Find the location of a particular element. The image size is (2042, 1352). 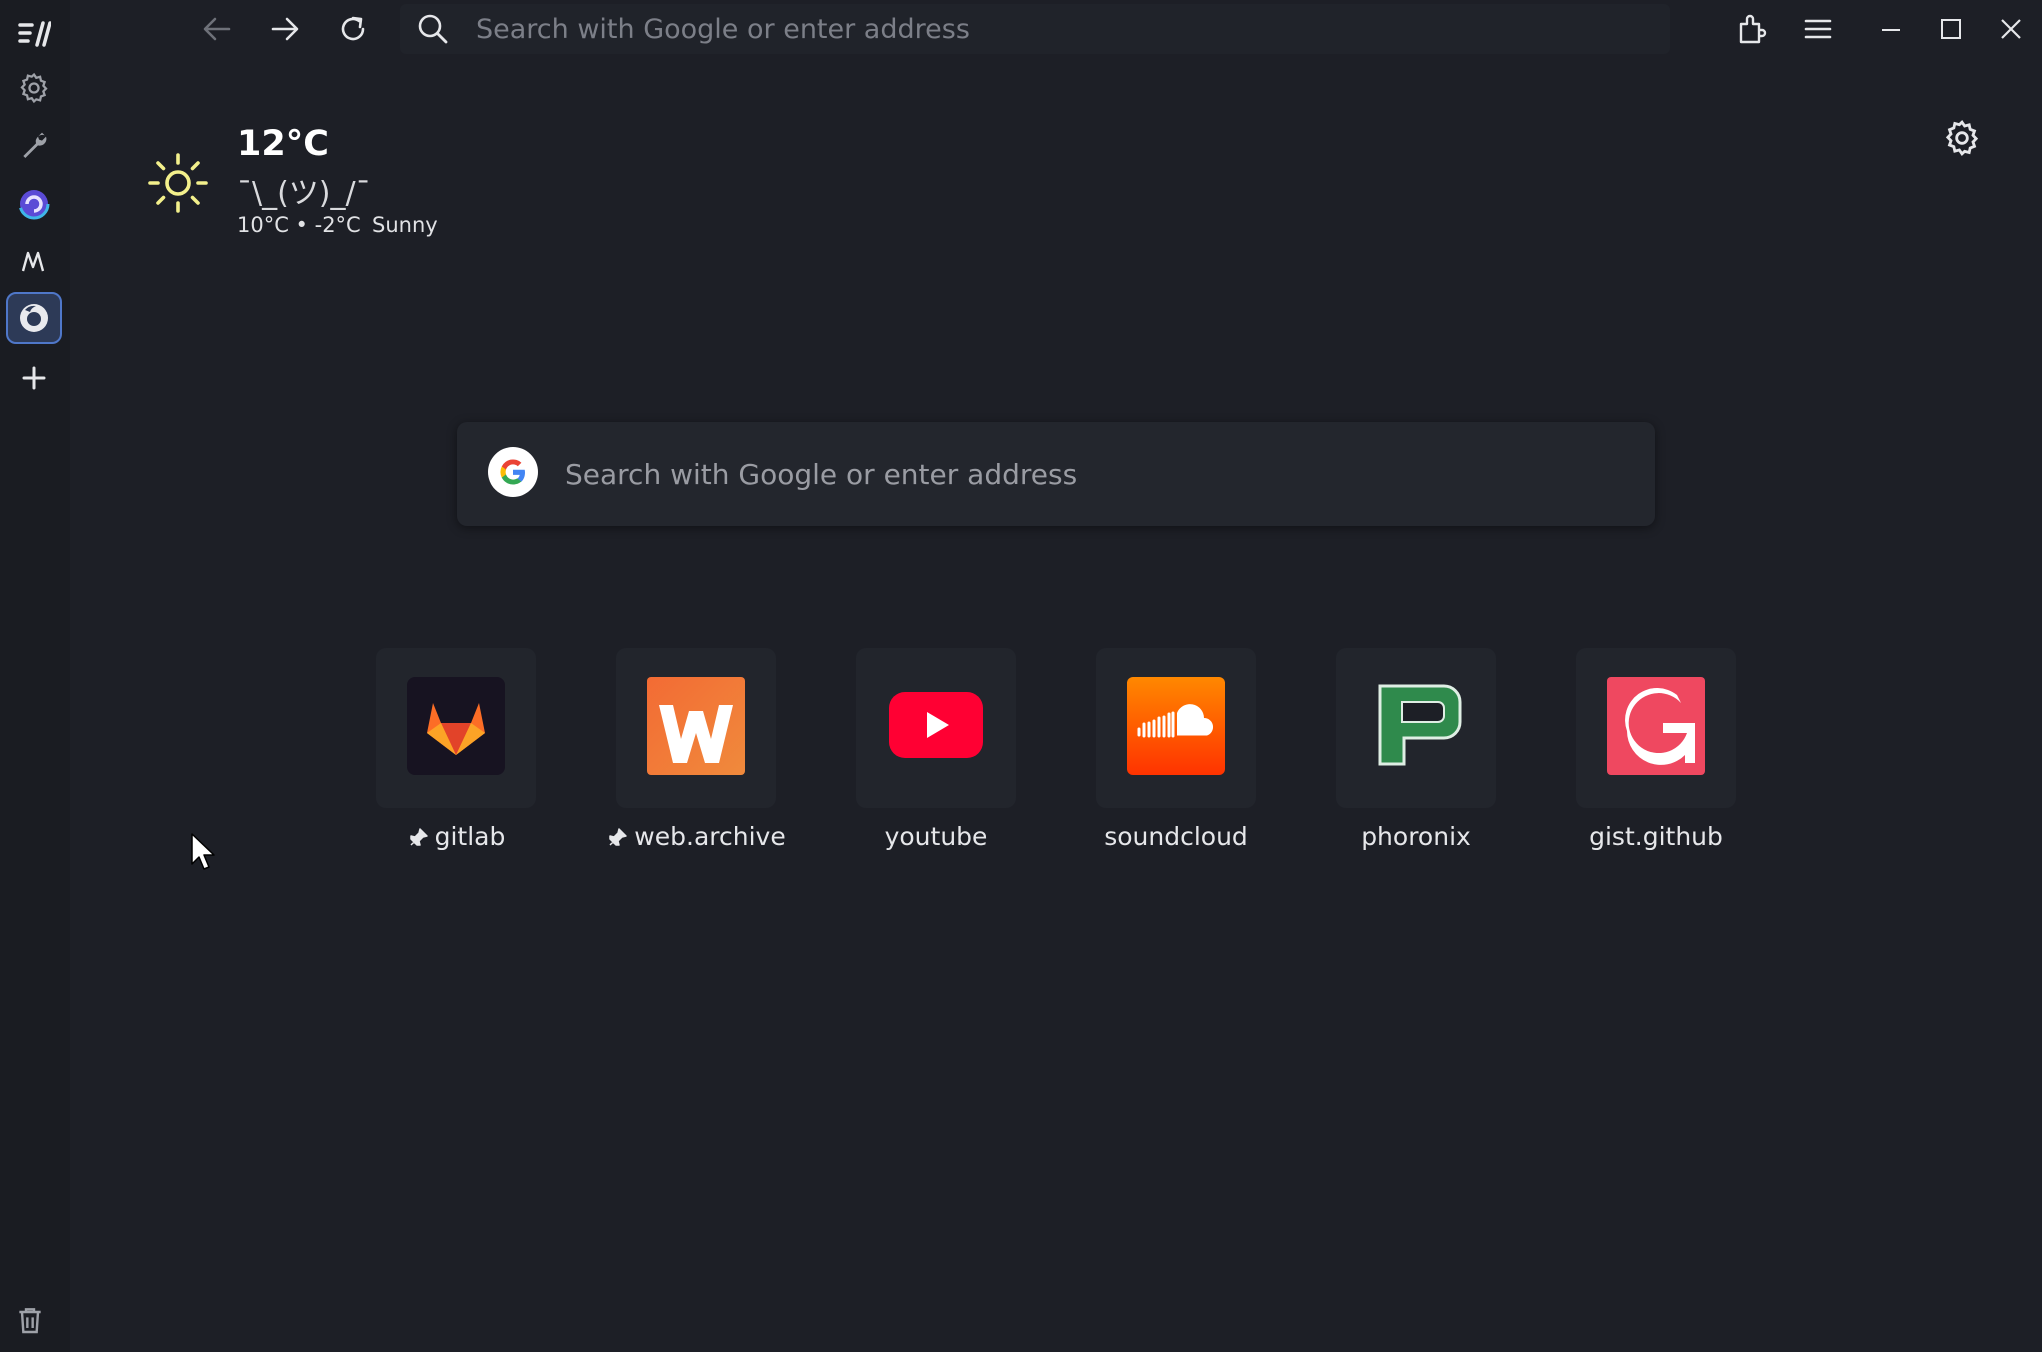

youtube-logo-icon is located at coordinates (936, 728).